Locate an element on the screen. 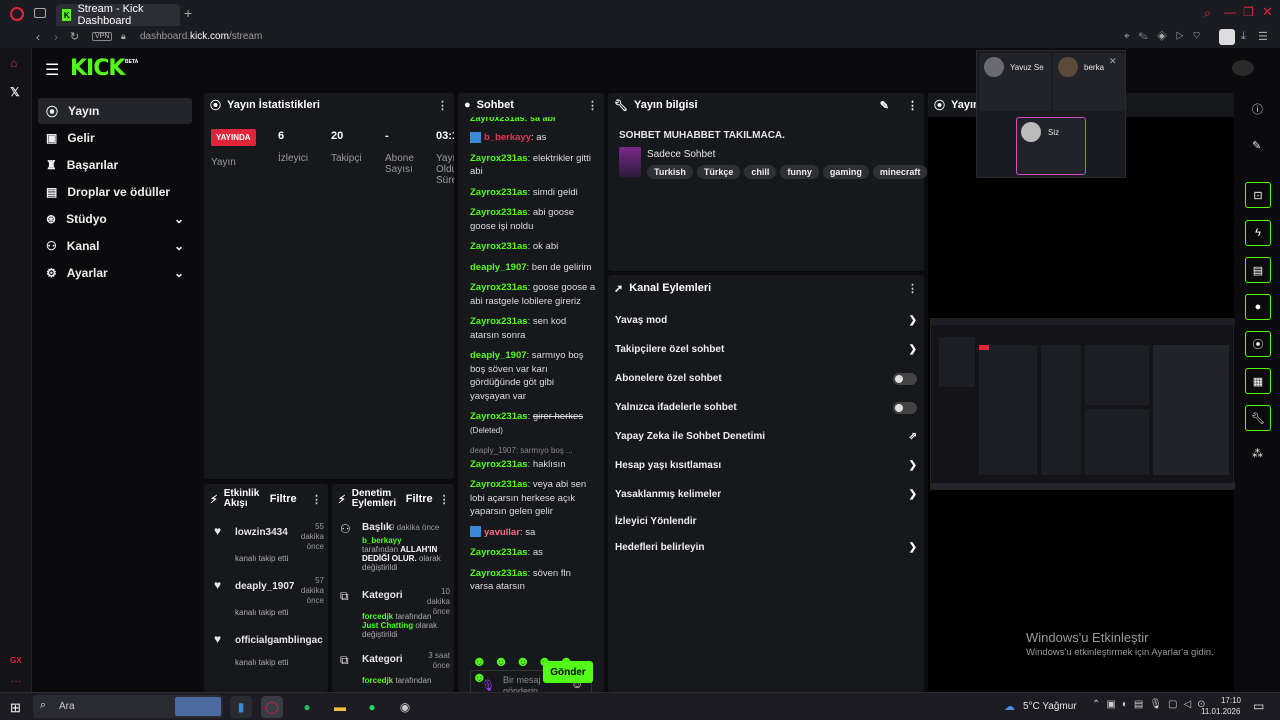 This screenshot has height=720, width=1280. clock-time: 17:10 is located at coordinates (1227, 700).